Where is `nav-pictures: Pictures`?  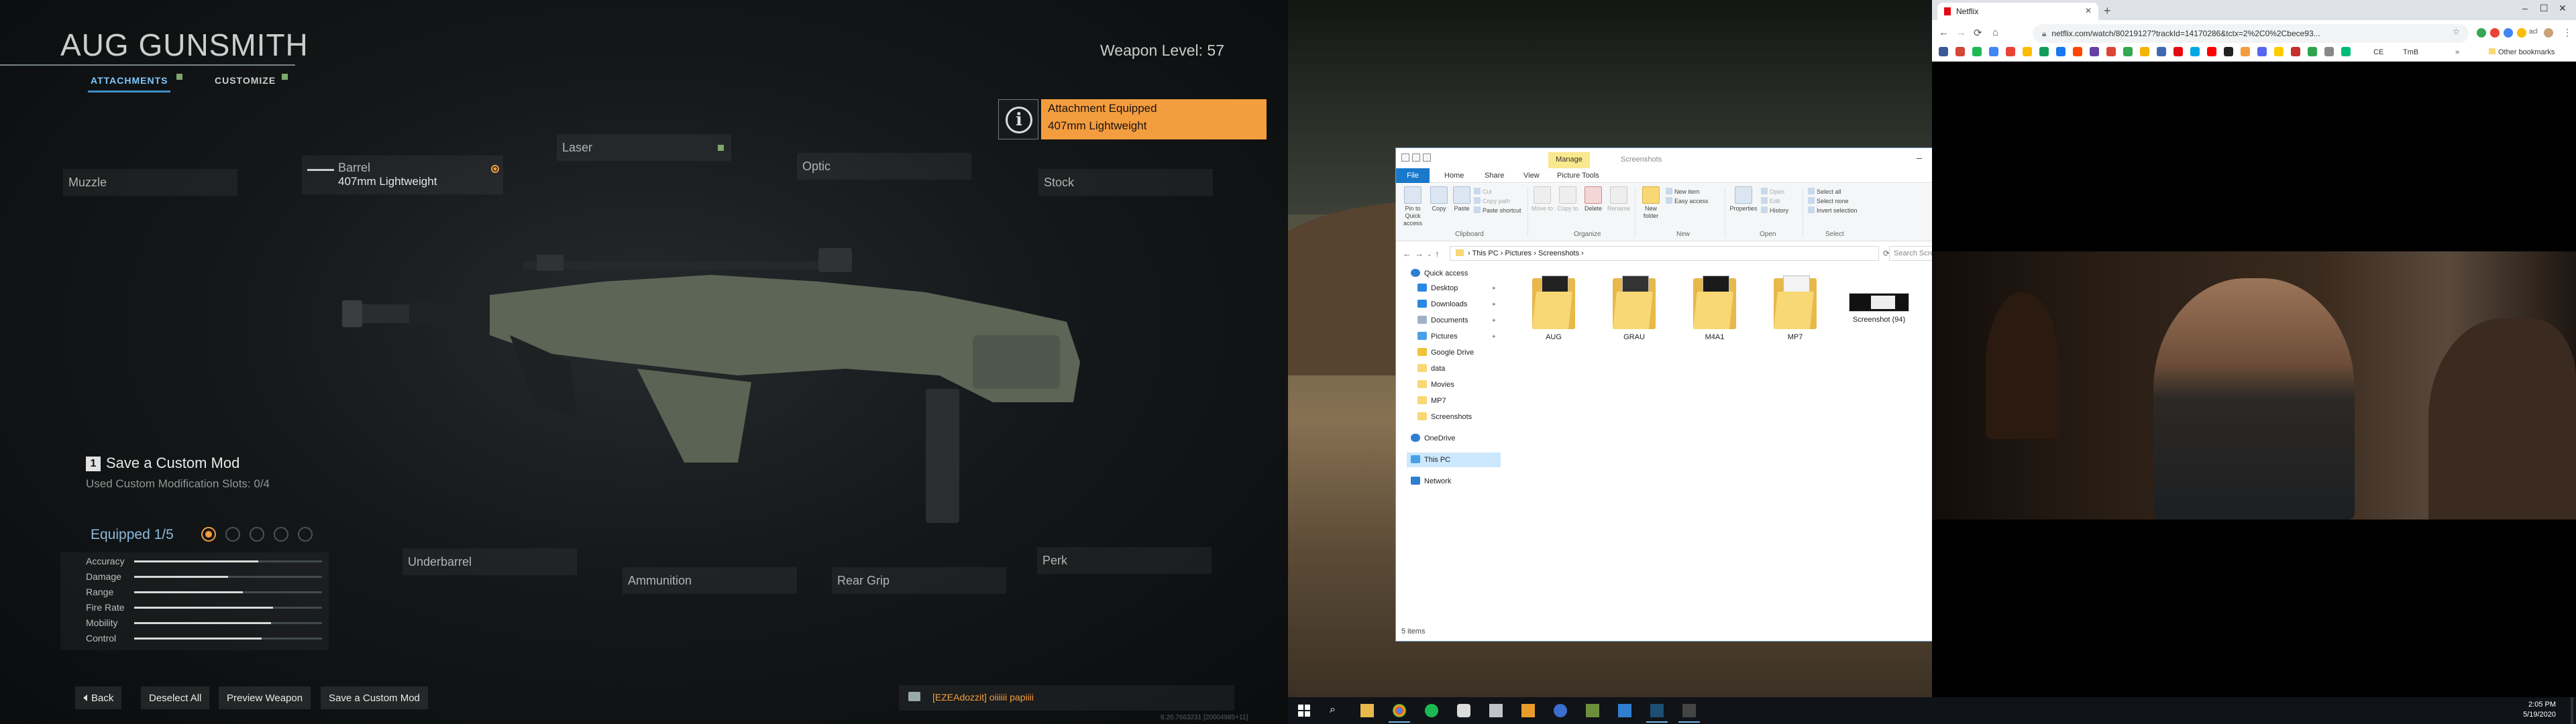
nav-pictures: Pictures is located at coordinates (1437, 336).